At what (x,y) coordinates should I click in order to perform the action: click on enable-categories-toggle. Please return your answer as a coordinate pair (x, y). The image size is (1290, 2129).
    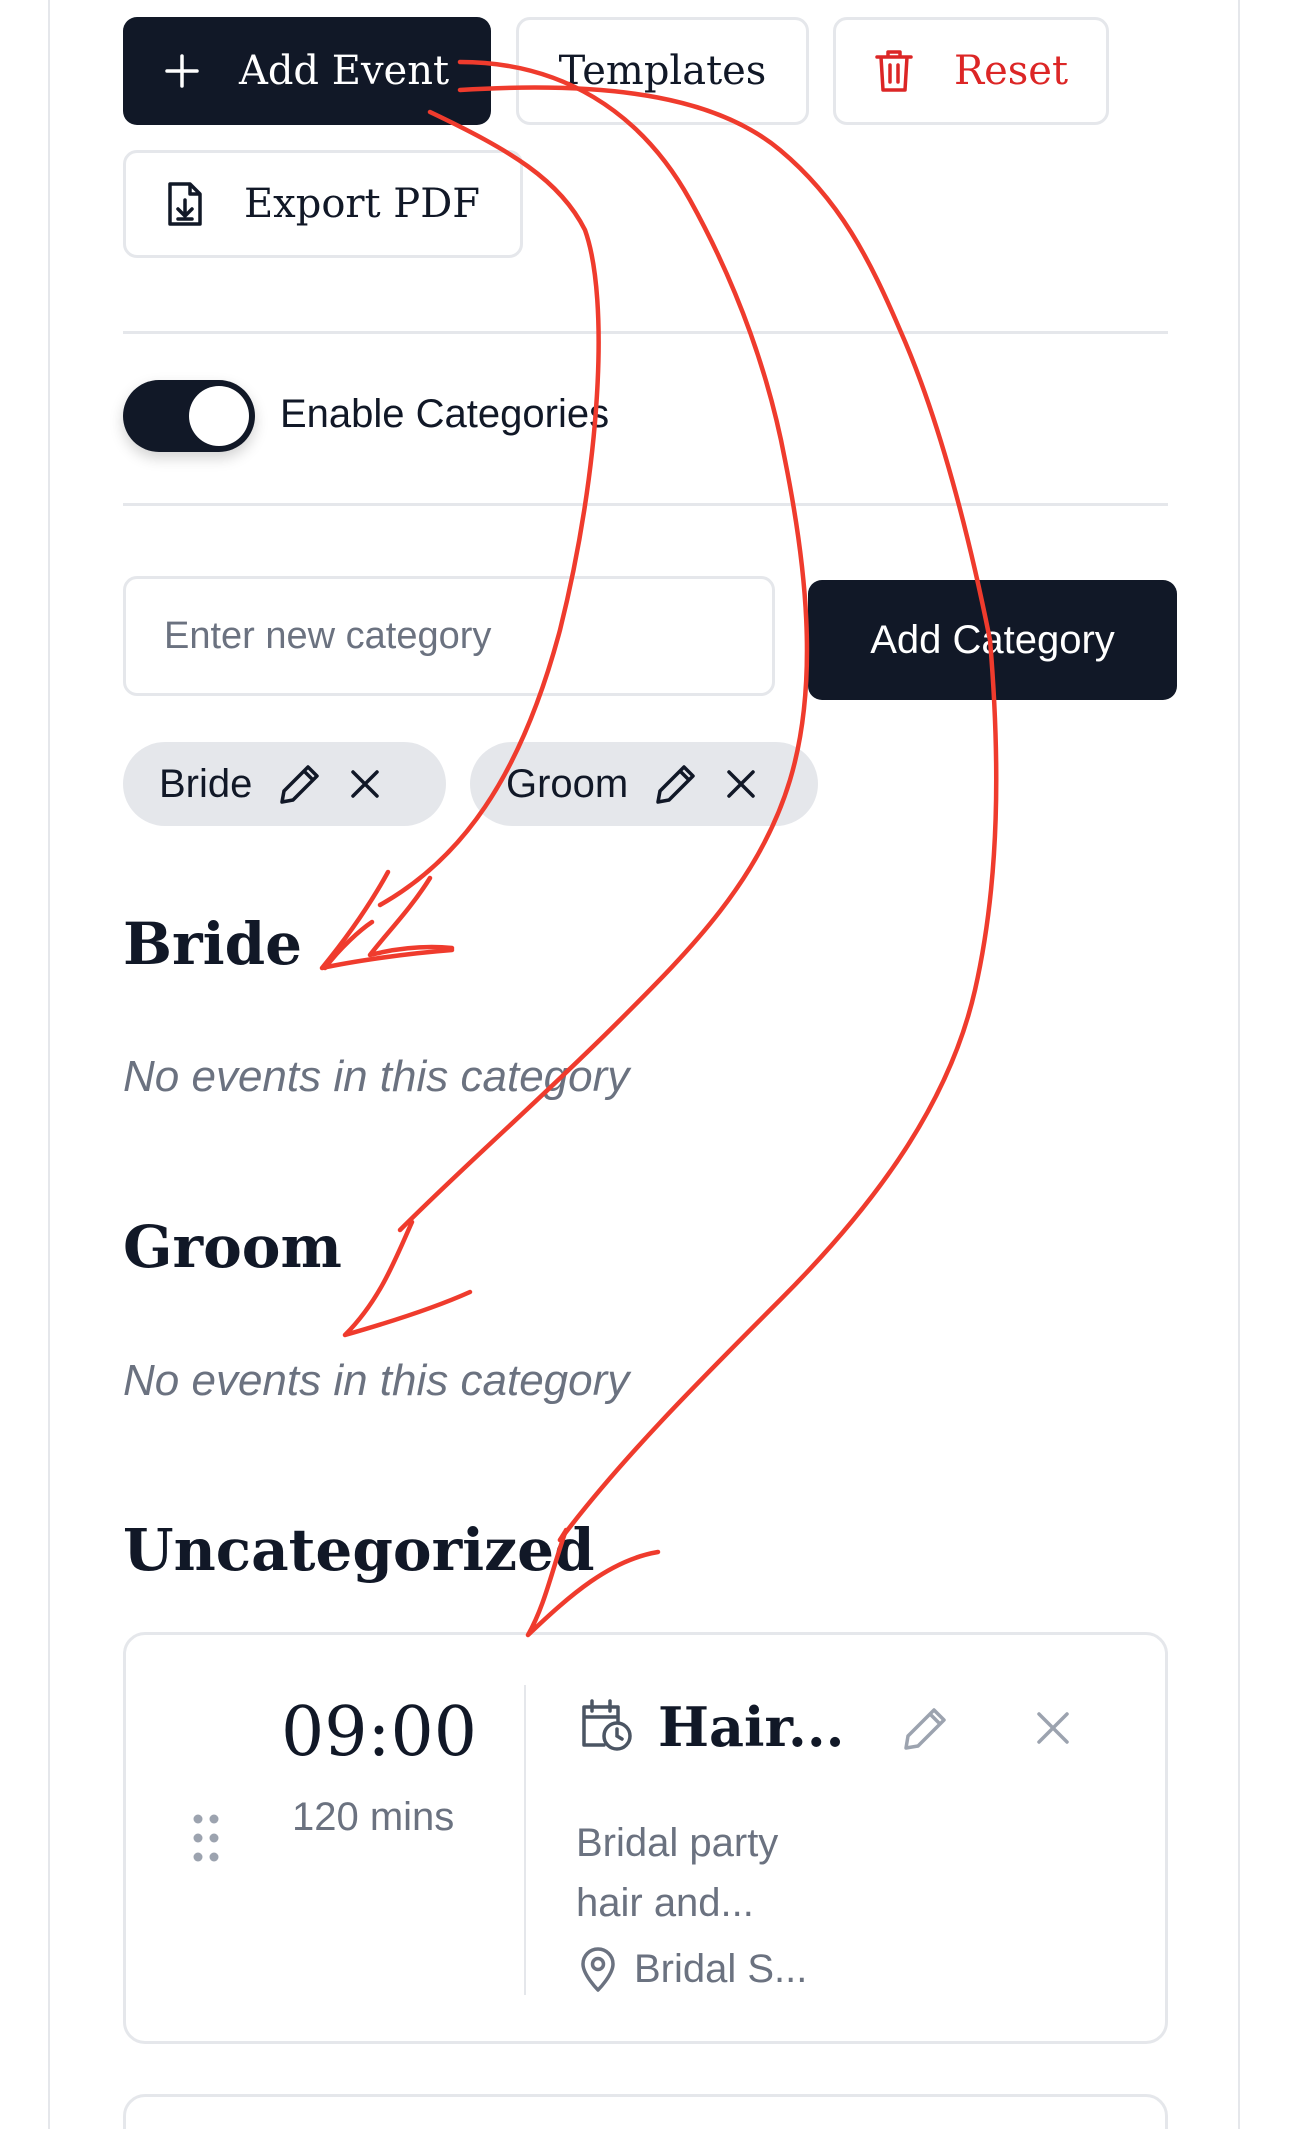
    Looking at the image, I should click on (189, 416).